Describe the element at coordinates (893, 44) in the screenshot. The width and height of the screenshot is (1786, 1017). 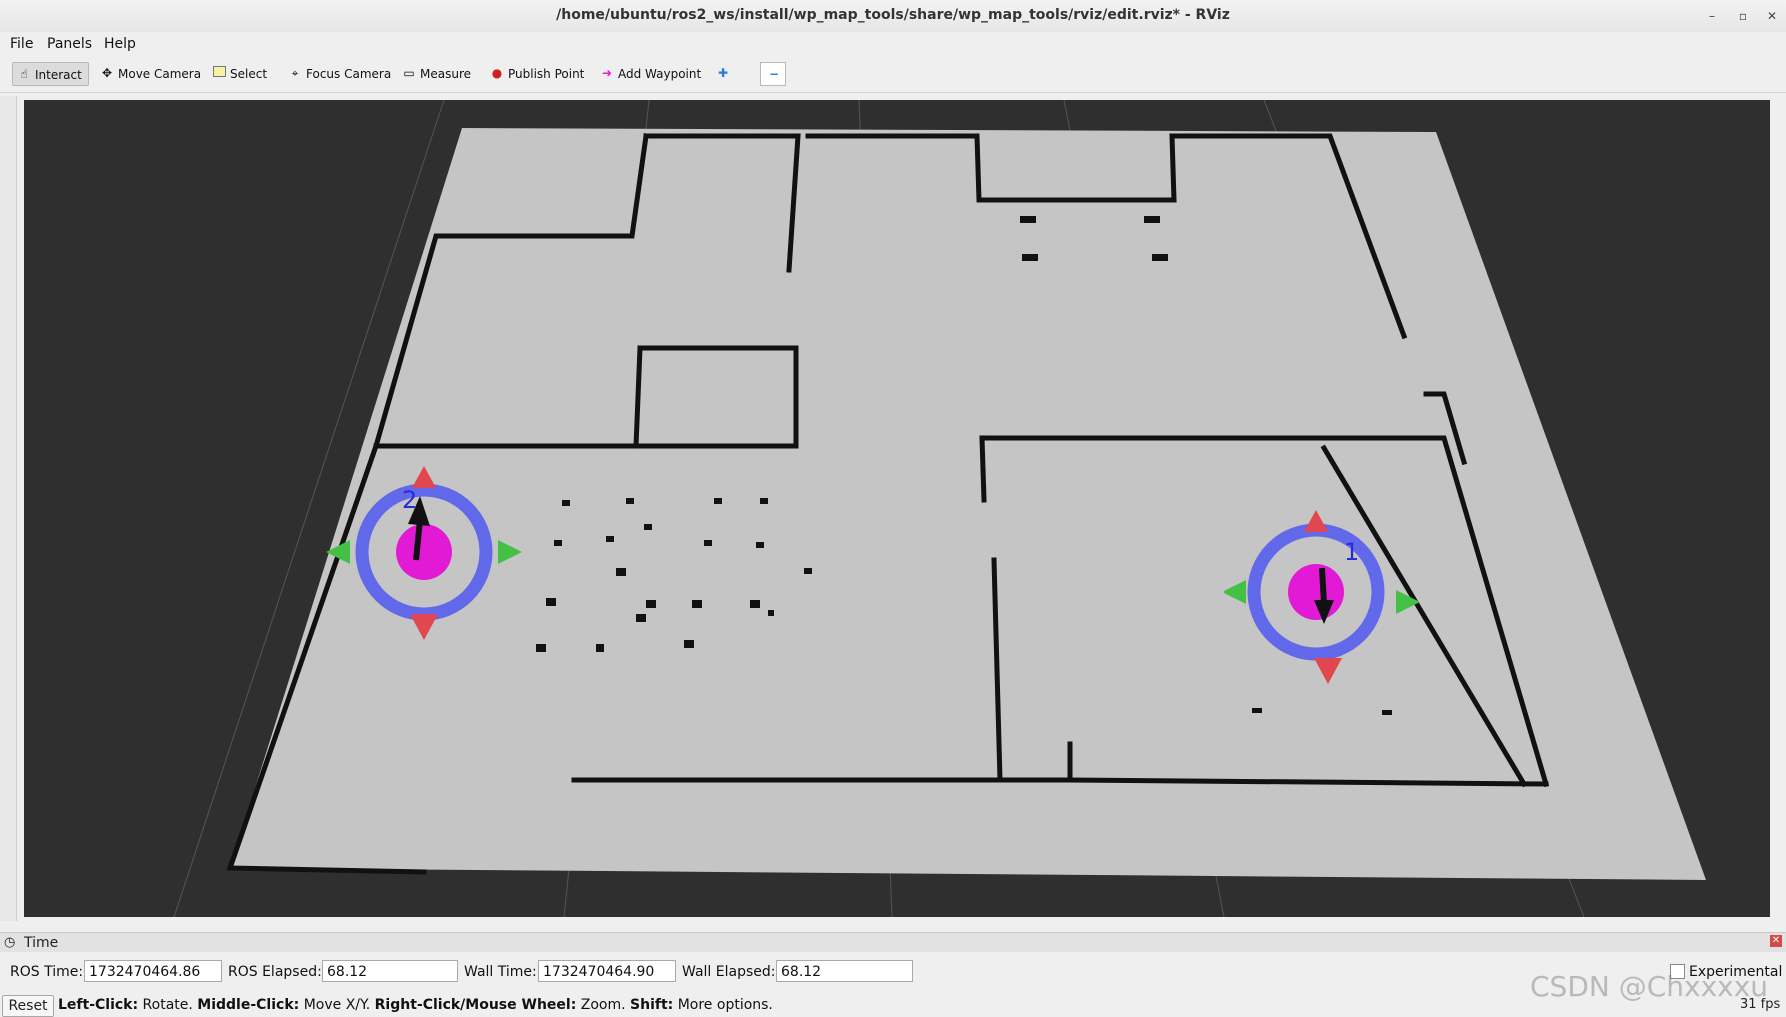
I see `menu-bar: File Panels Help` at that location.